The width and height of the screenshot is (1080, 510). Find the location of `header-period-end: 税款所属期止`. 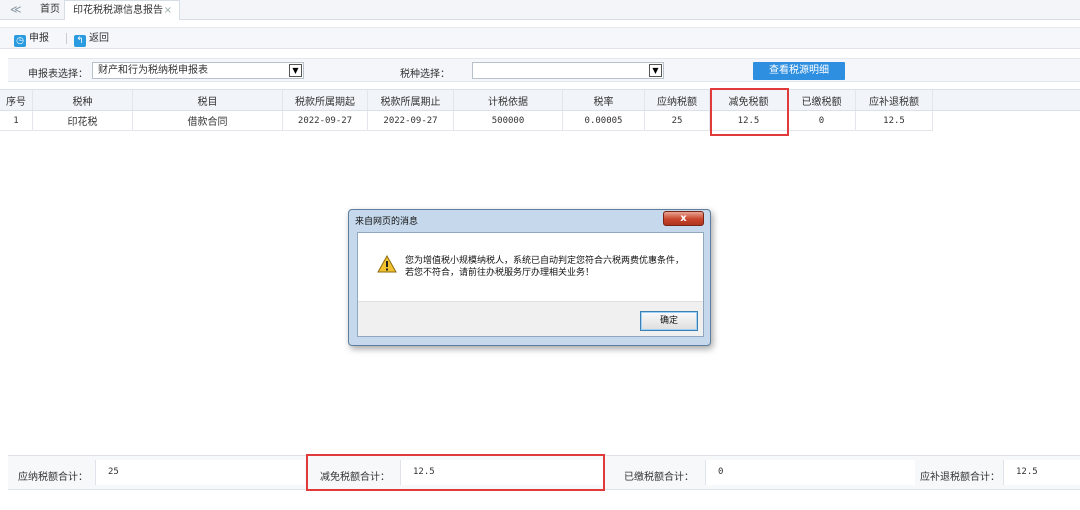

header-period-end: 税款所属期止 is located at coordinates (411, 100).